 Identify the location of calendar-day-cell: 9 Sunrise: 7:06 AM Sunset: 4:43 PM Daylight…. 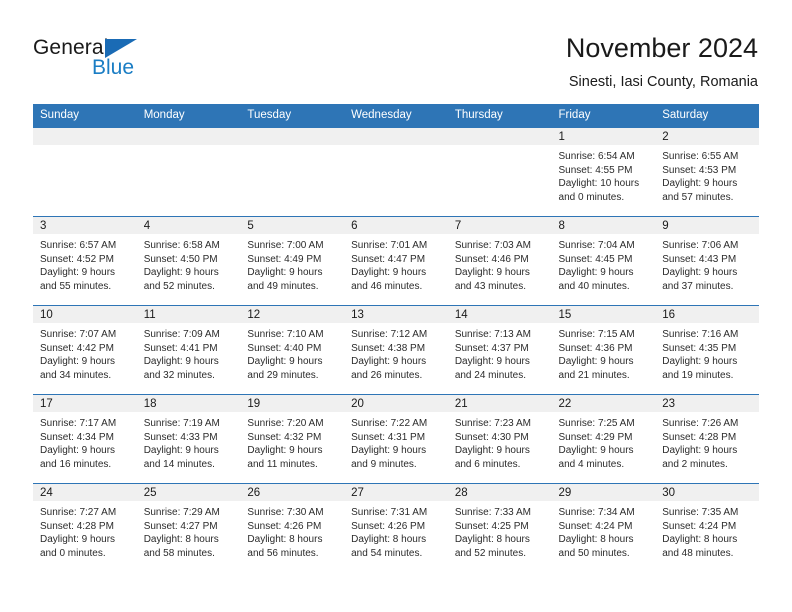
(707, 261).